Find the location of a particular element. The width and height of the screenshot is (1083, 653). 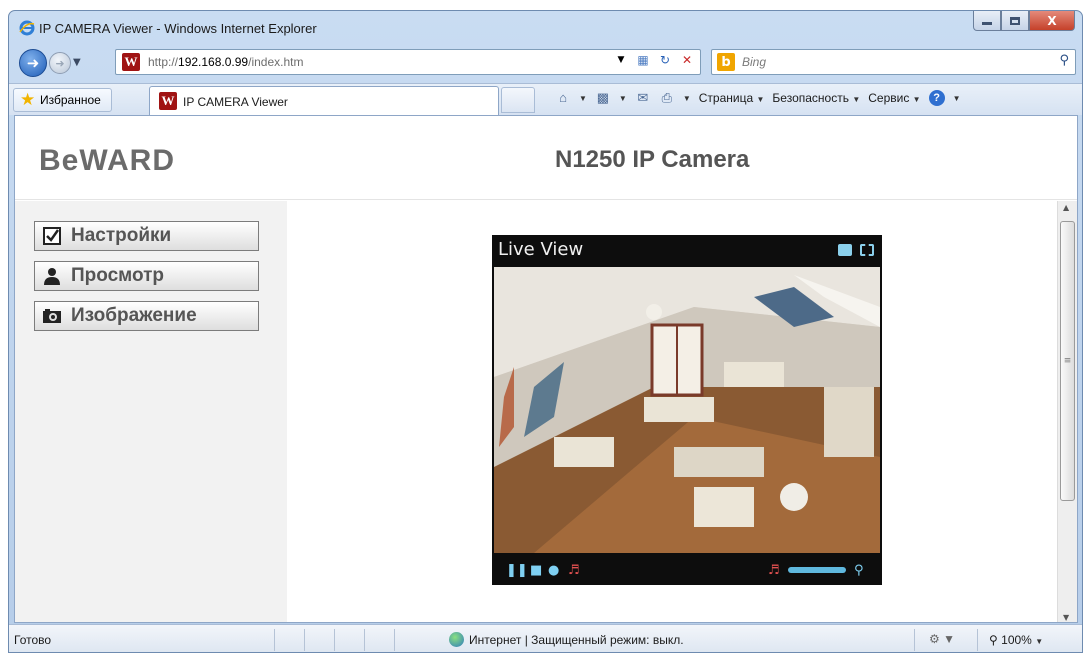

pause-icon: ❚❚ is located at coordinates (517, 570).